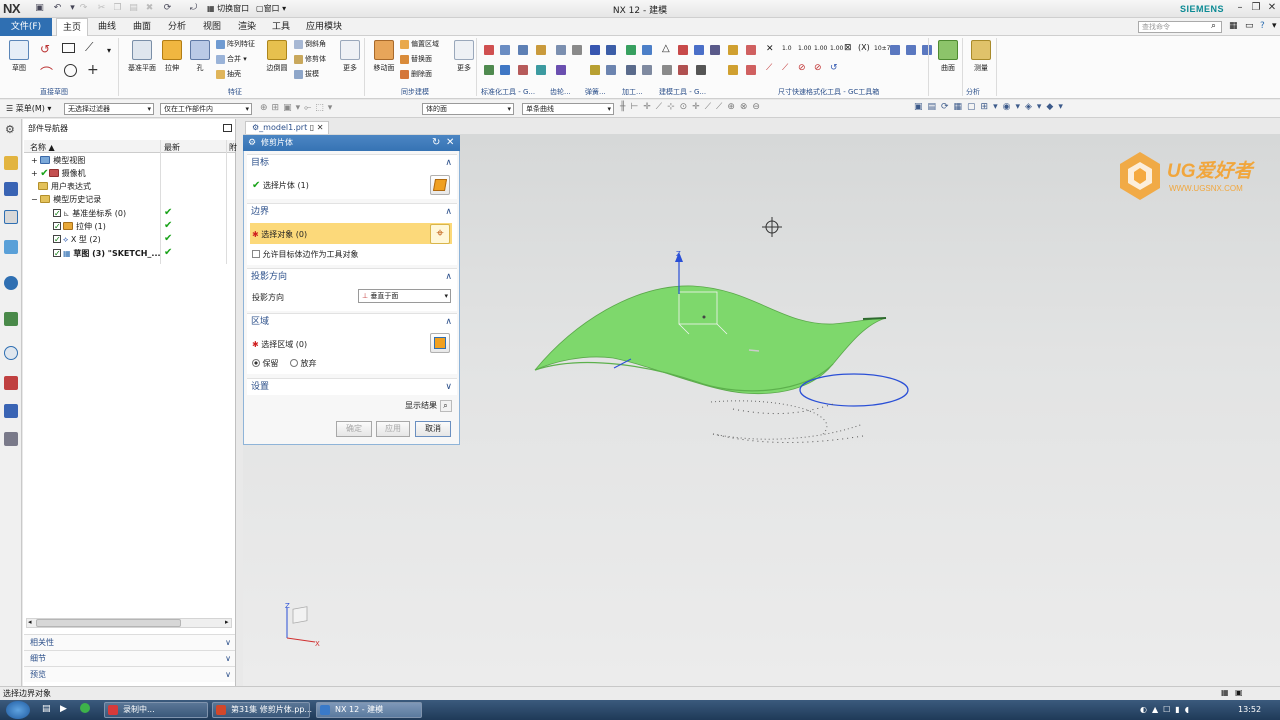 This screenshot has width=1280, height=720. Describe the element at coordinates (733, 50) in the screenshot. I see `pmi-tool1-icon` at that location.